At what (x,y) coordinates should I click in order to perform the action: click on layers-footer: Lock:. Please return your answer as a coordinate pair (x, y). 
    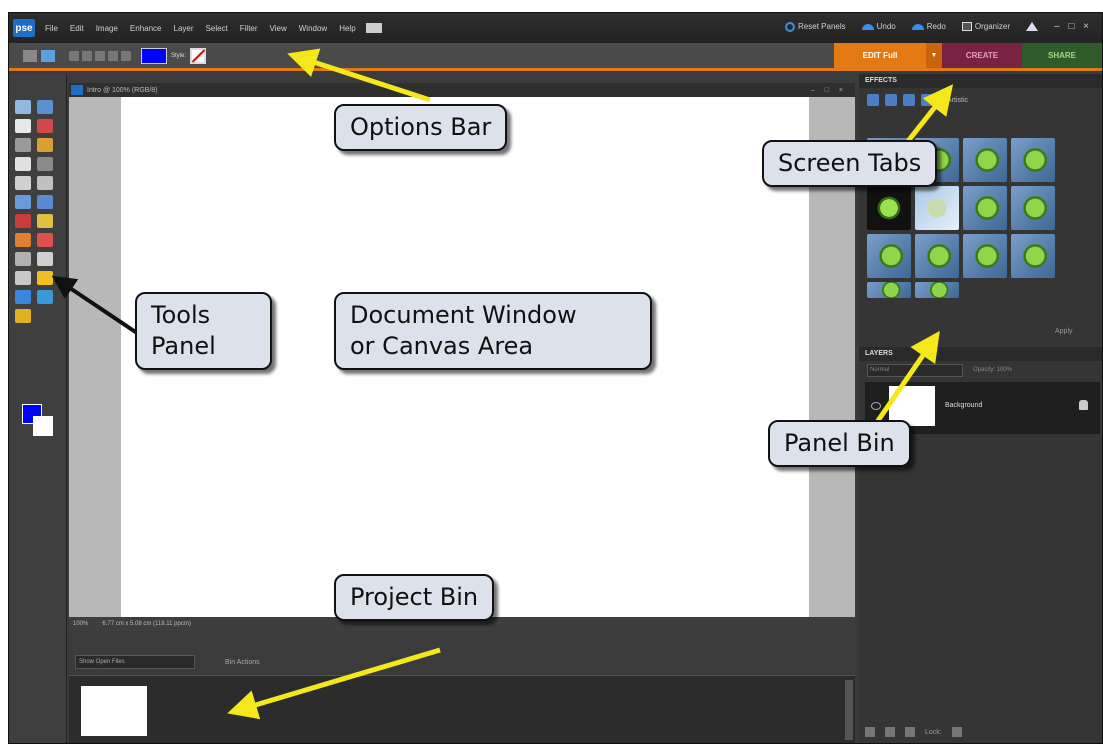
    Looking at the image, I should click on (913, 732).